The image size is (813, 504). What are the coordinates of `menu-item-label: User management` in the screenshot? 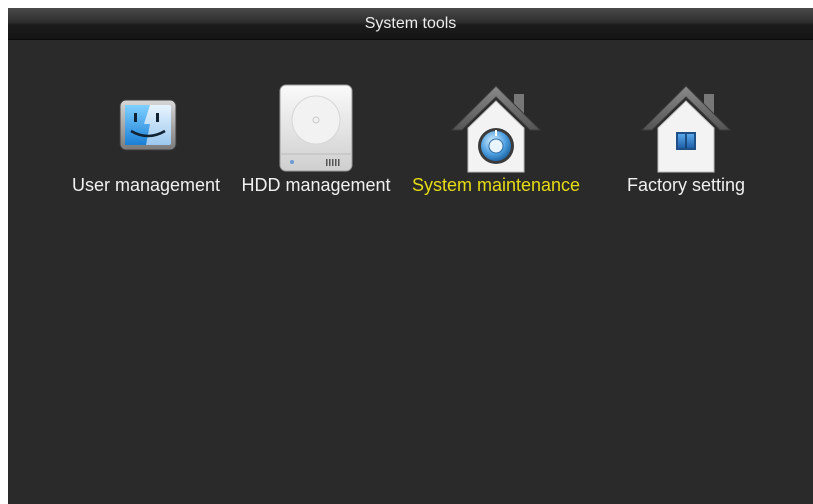 It's located at (146, 185).